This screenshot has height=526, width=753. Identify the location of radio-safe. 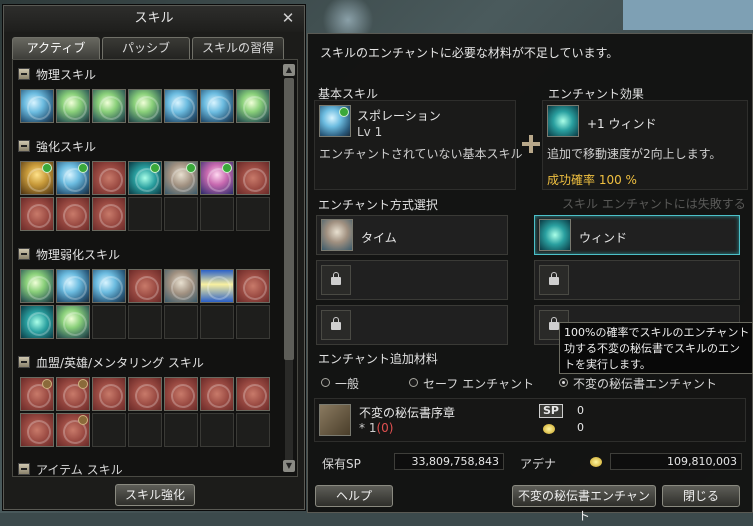
(413, 382).